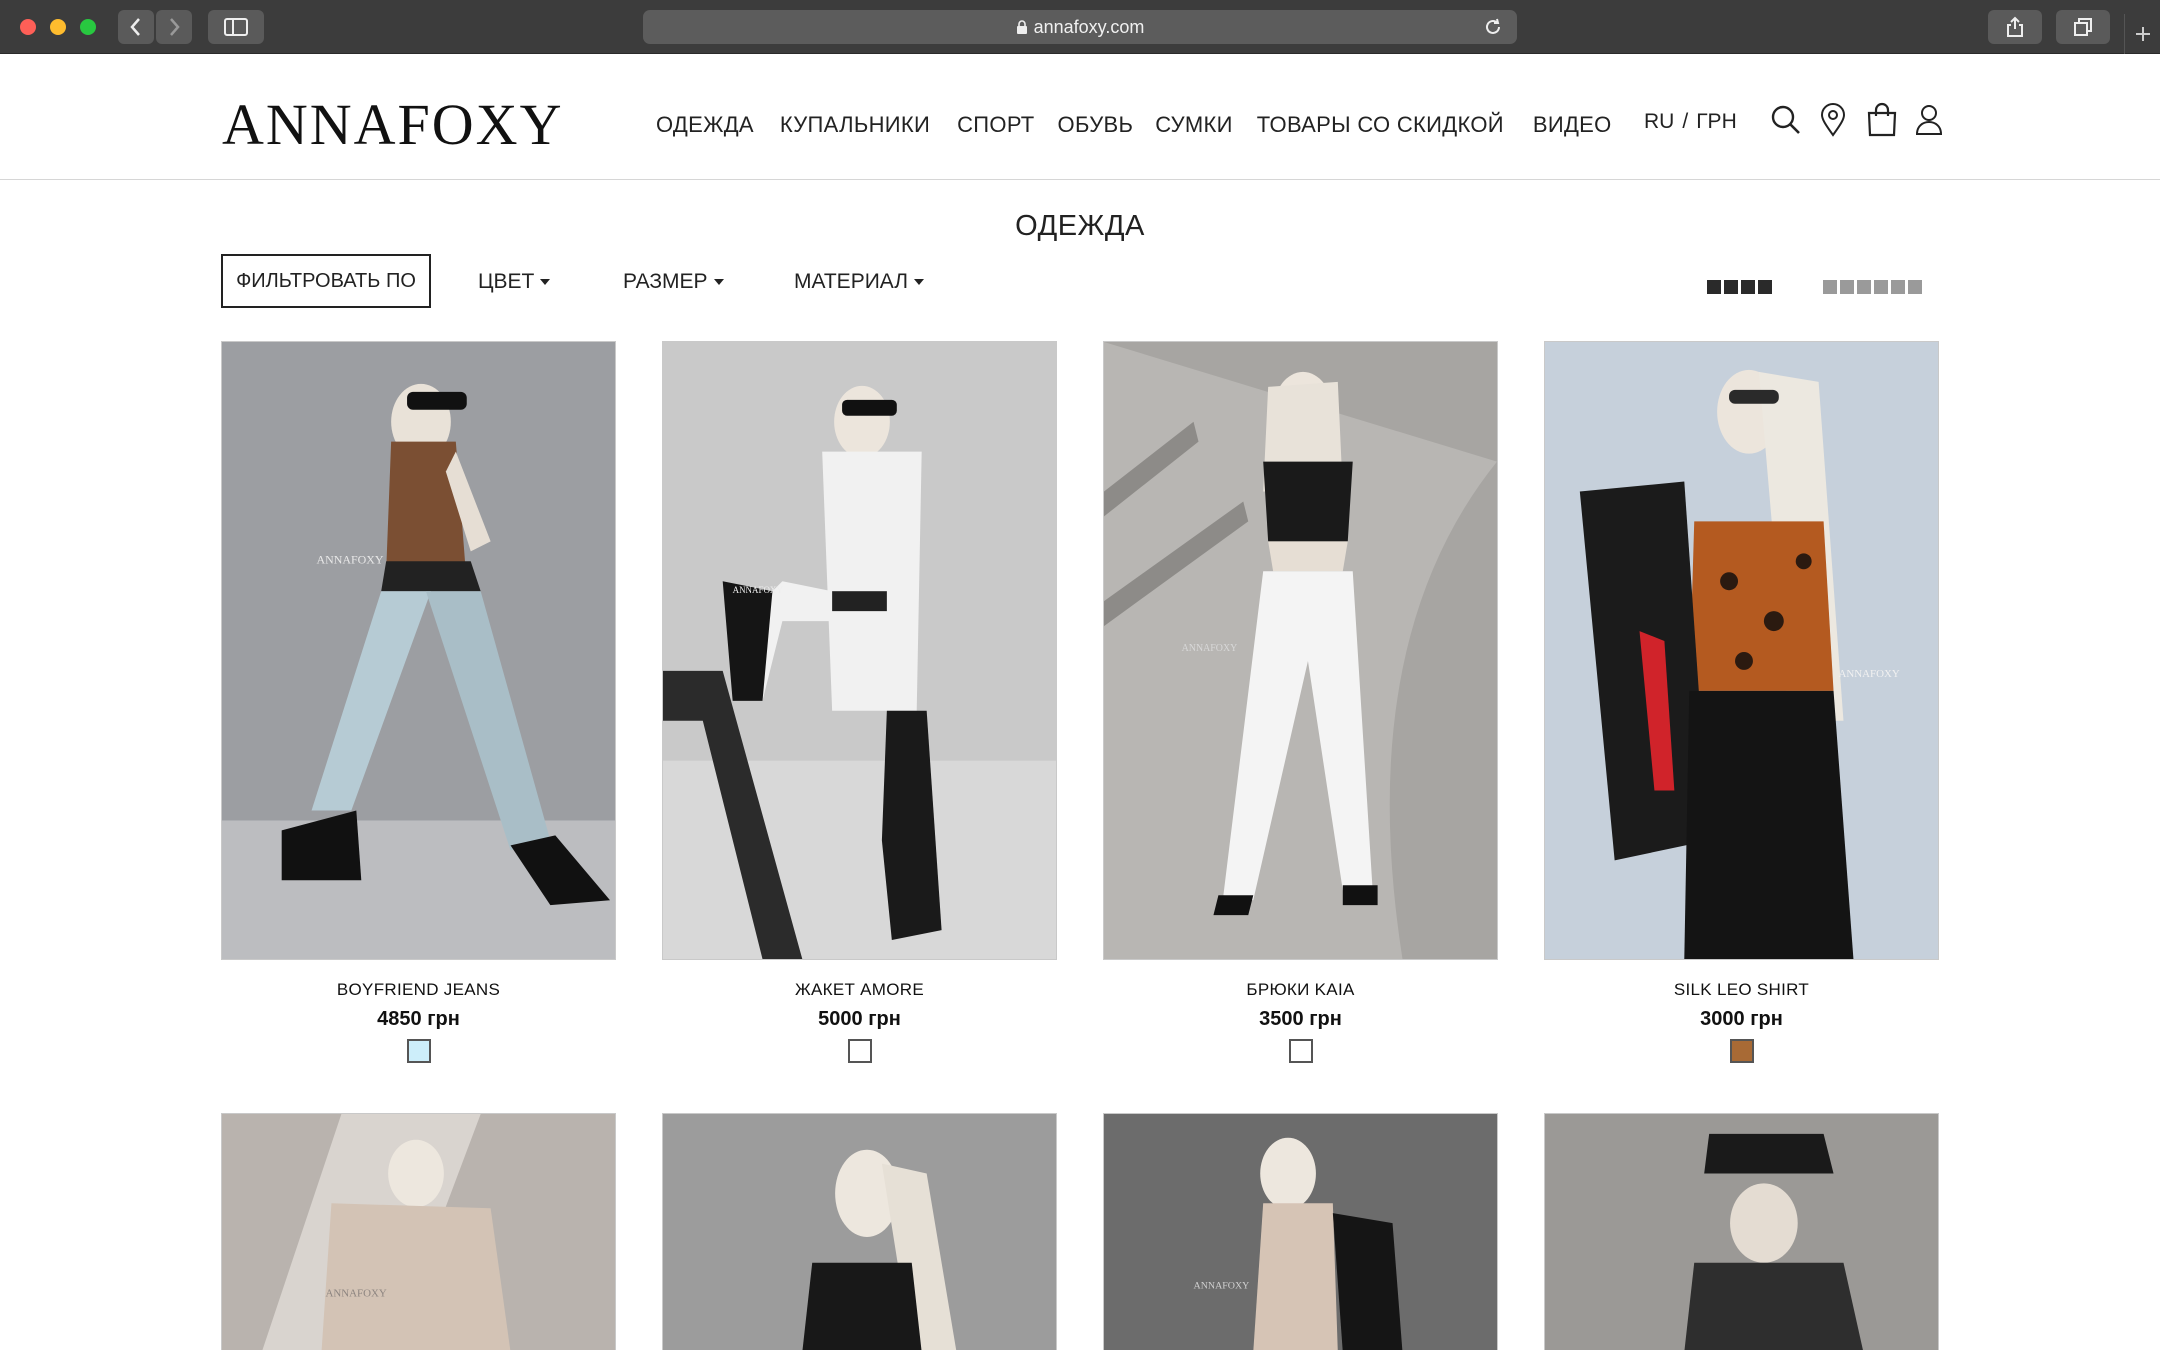 The image size is (2160, 1350). I want to click on search-icon, so click(1785, 120).